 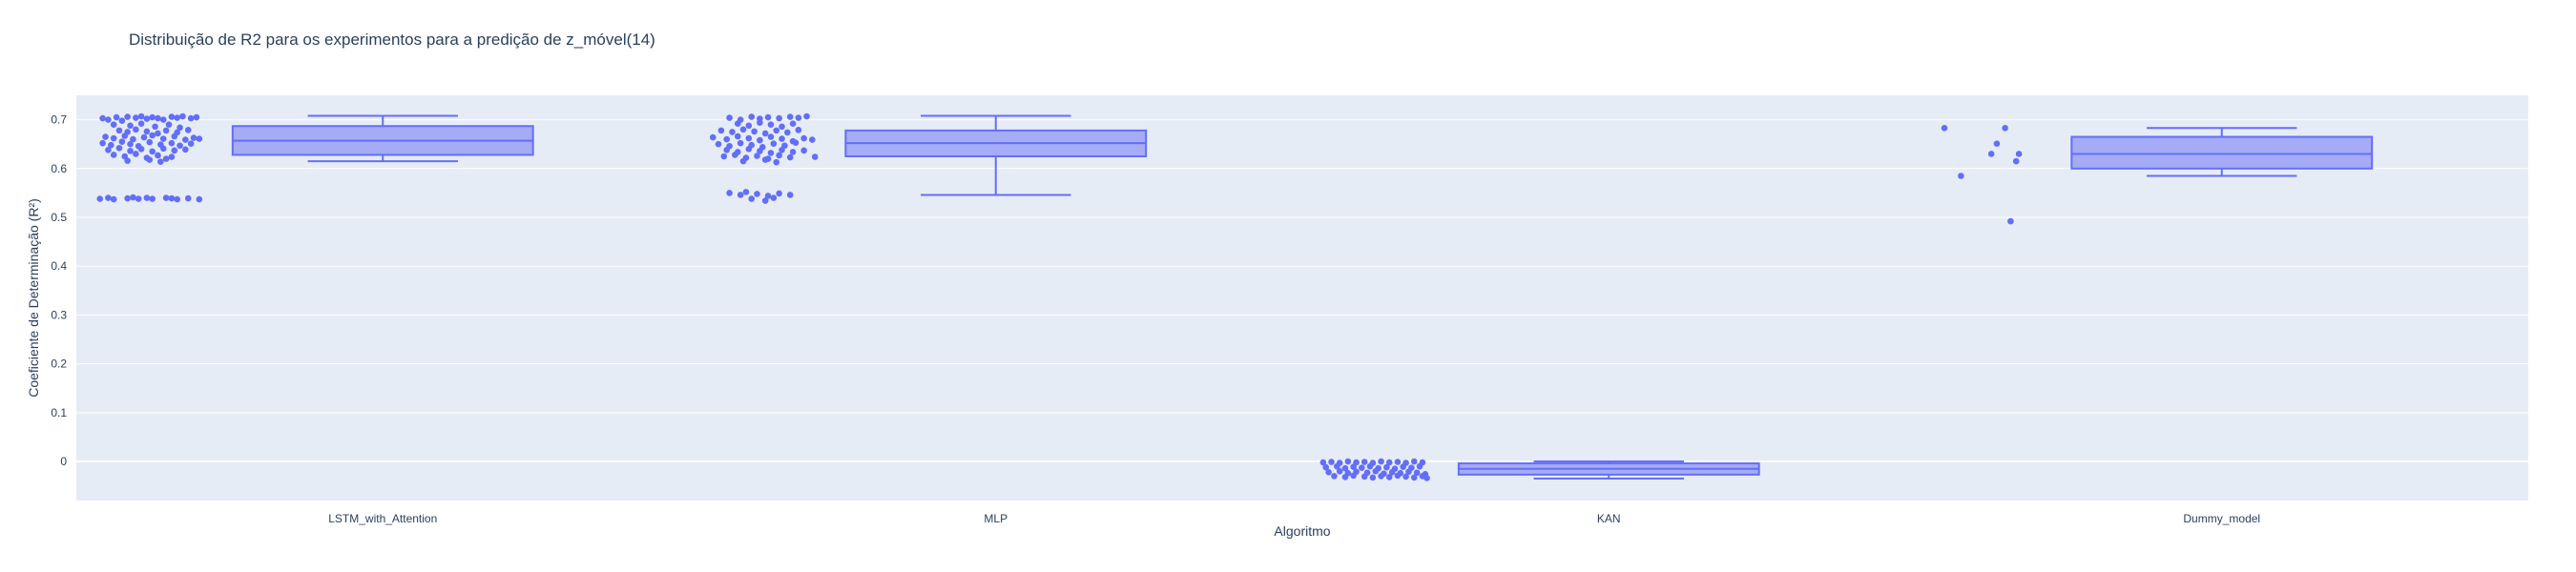 What do you see at coordinates (59, 120) in the screenshot?
I see `y-tick-label: 0.7` at bounding box center [59, 120].